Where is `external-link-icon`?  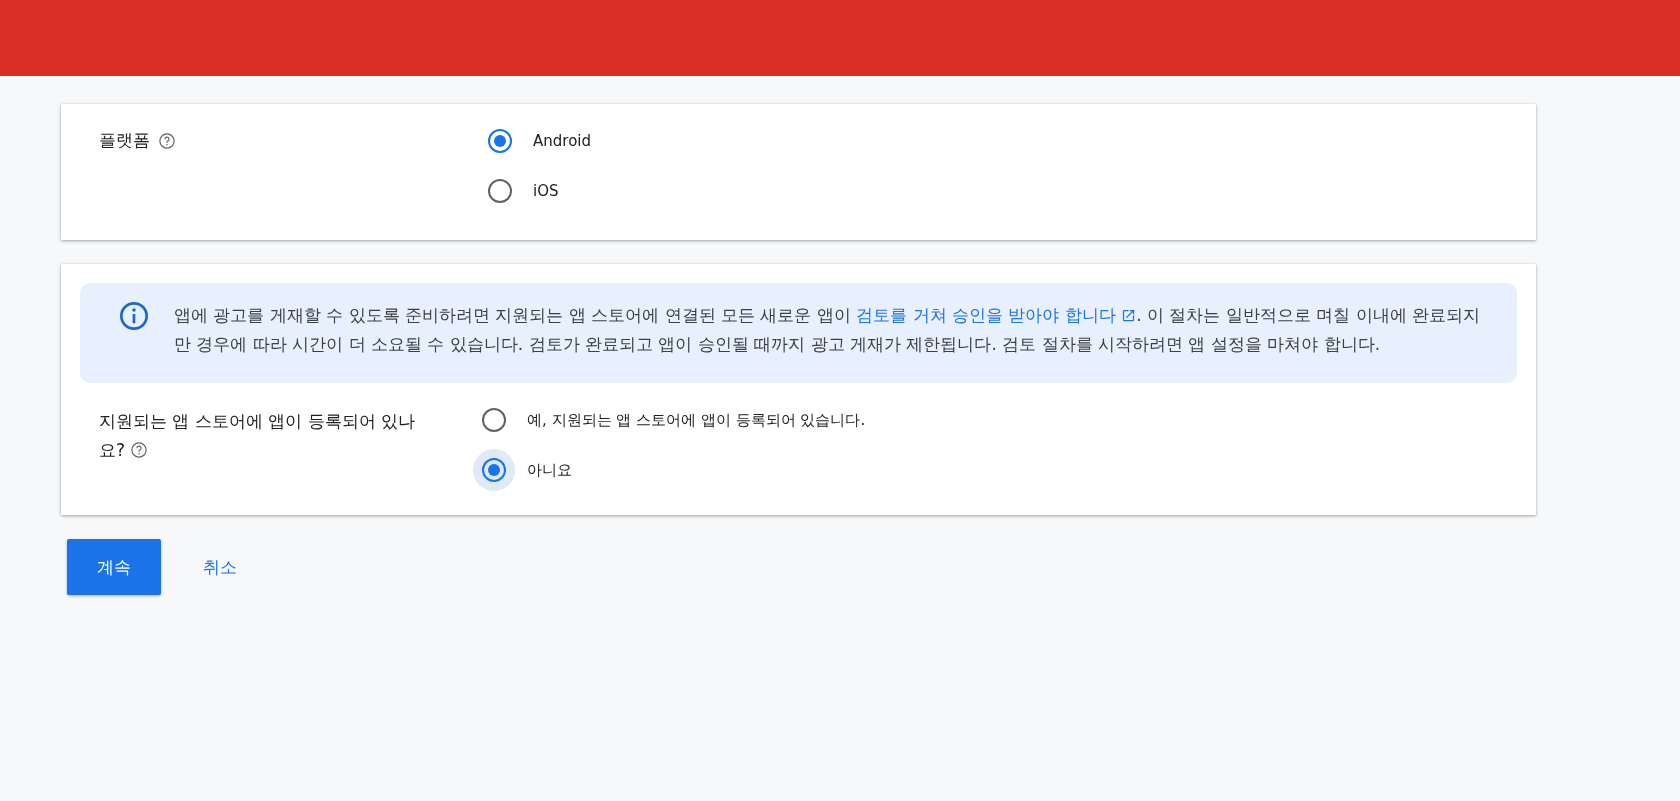 external-link-icon is located at coordinates (1129, 315).